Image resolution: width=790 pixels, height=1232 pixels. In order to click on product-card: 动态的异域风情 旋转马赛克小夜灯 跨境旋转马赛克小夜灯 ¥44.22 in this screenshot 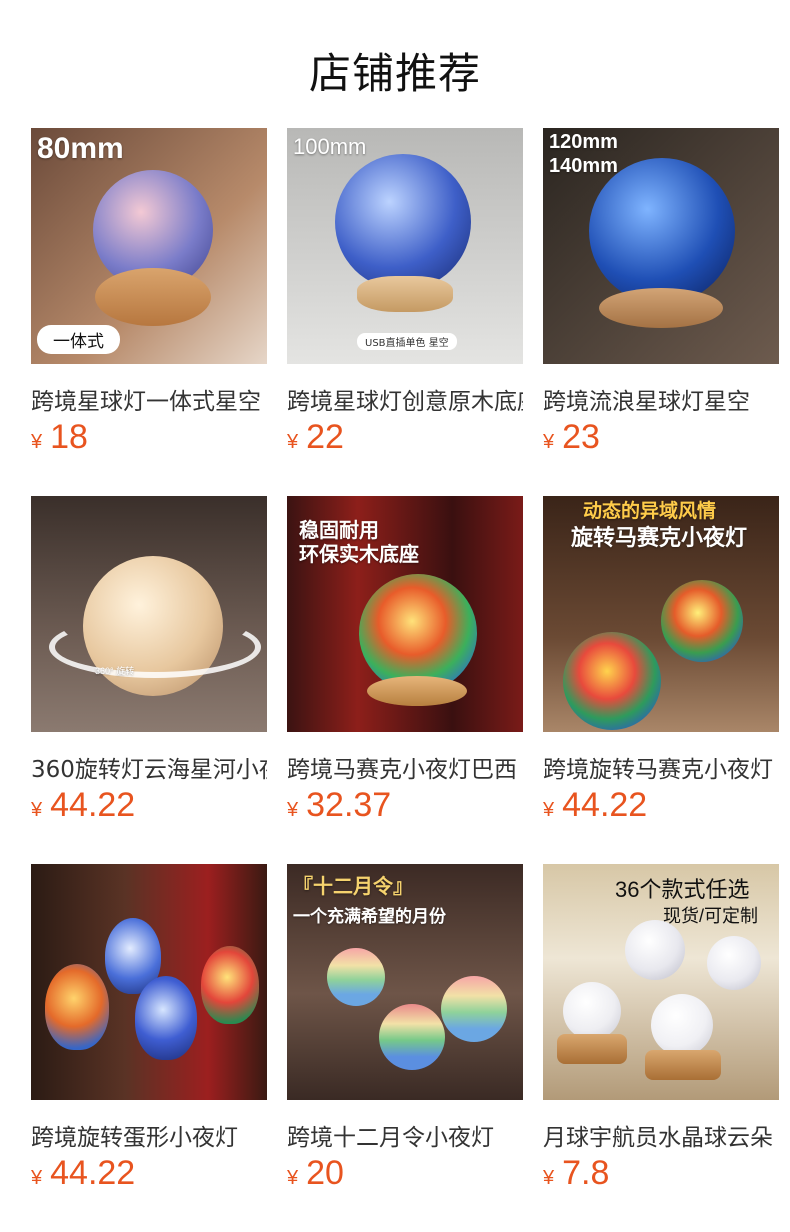, I will do `click(661, 666)`.